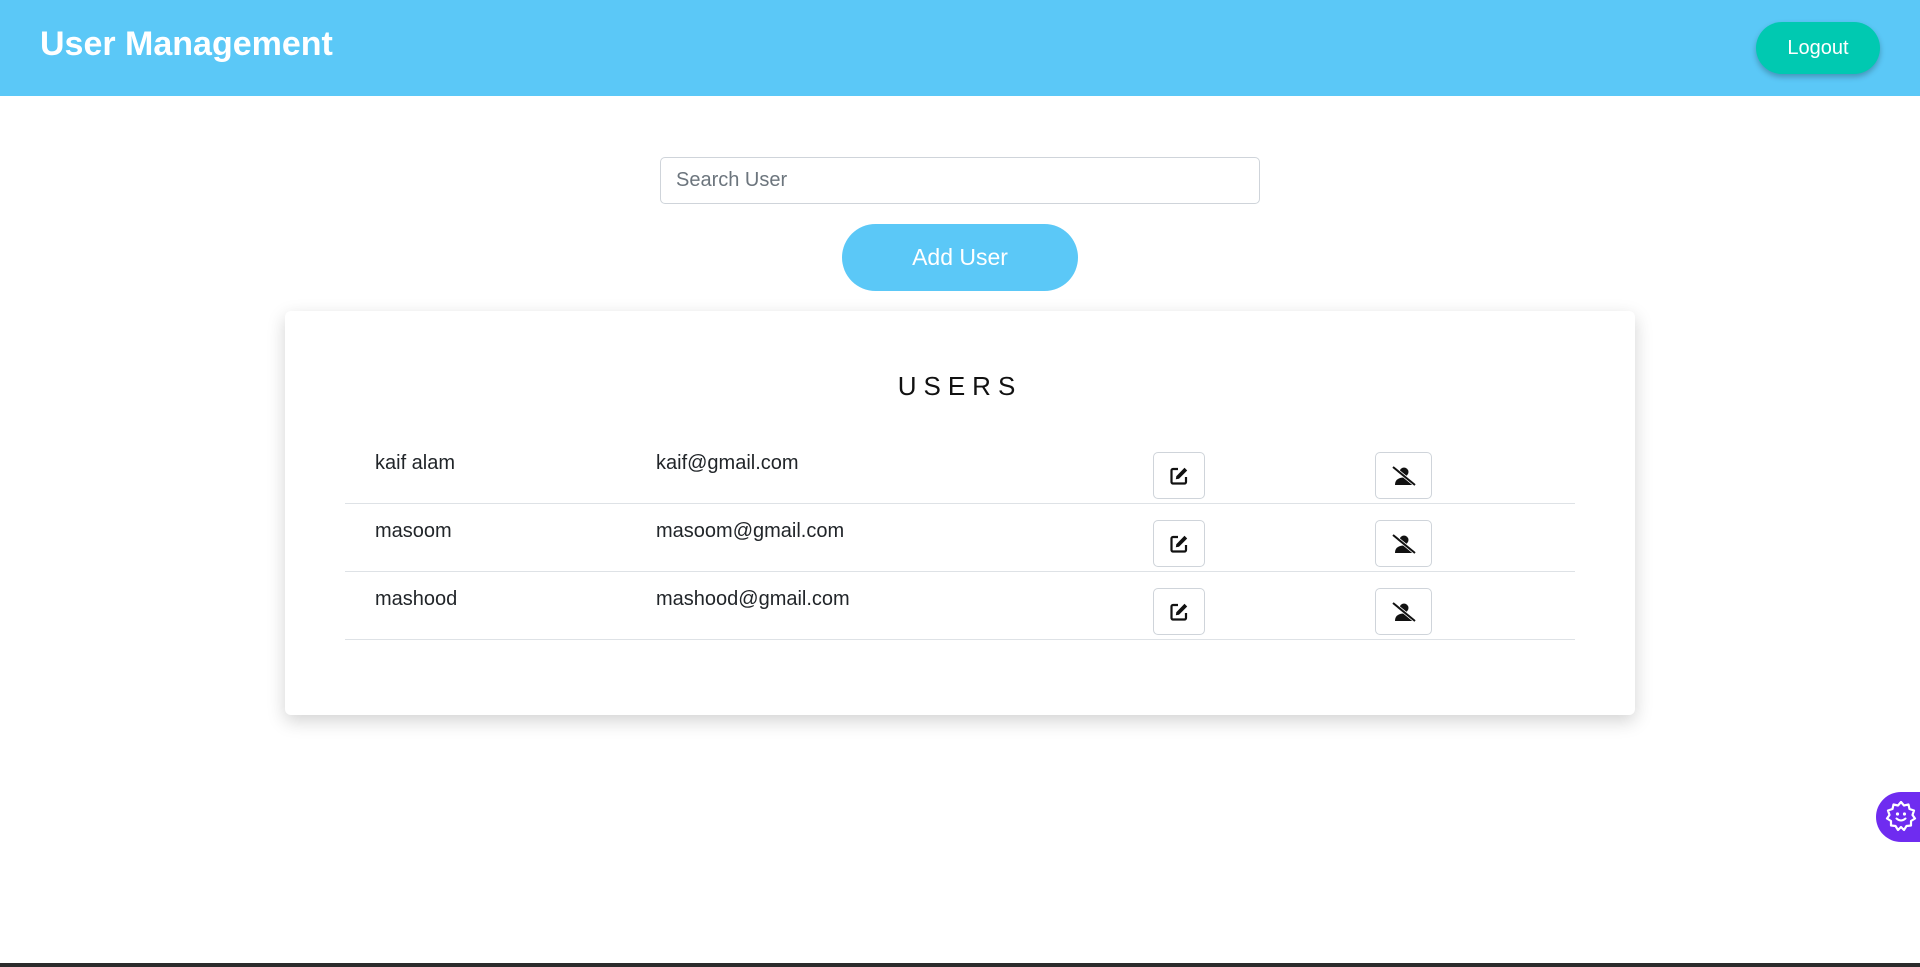  Describe the element at coordinates (1818, 48) in the screenshot. I see `logout-button: Logout` at that location.